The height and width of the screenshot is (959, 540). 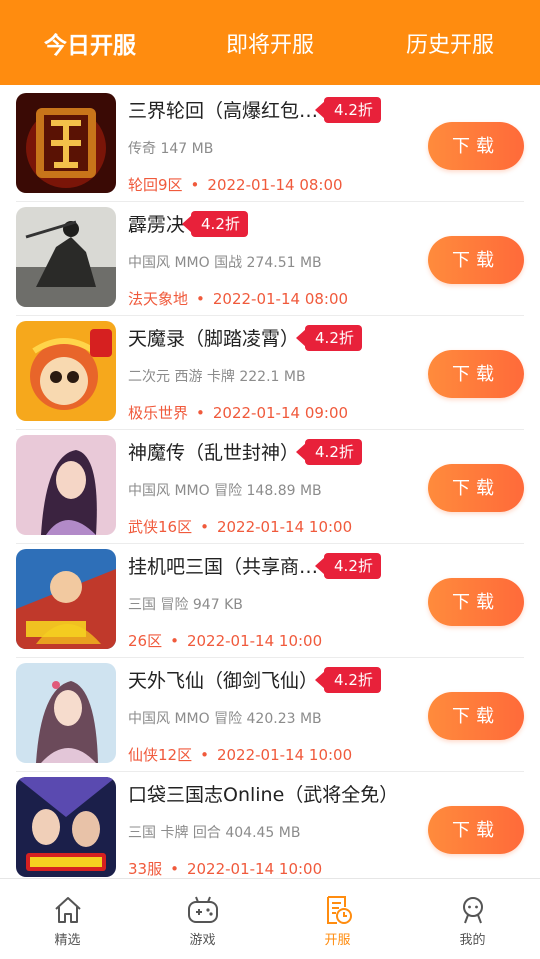 I want to click on nav-label: 开服, so click(x=337, y=940).